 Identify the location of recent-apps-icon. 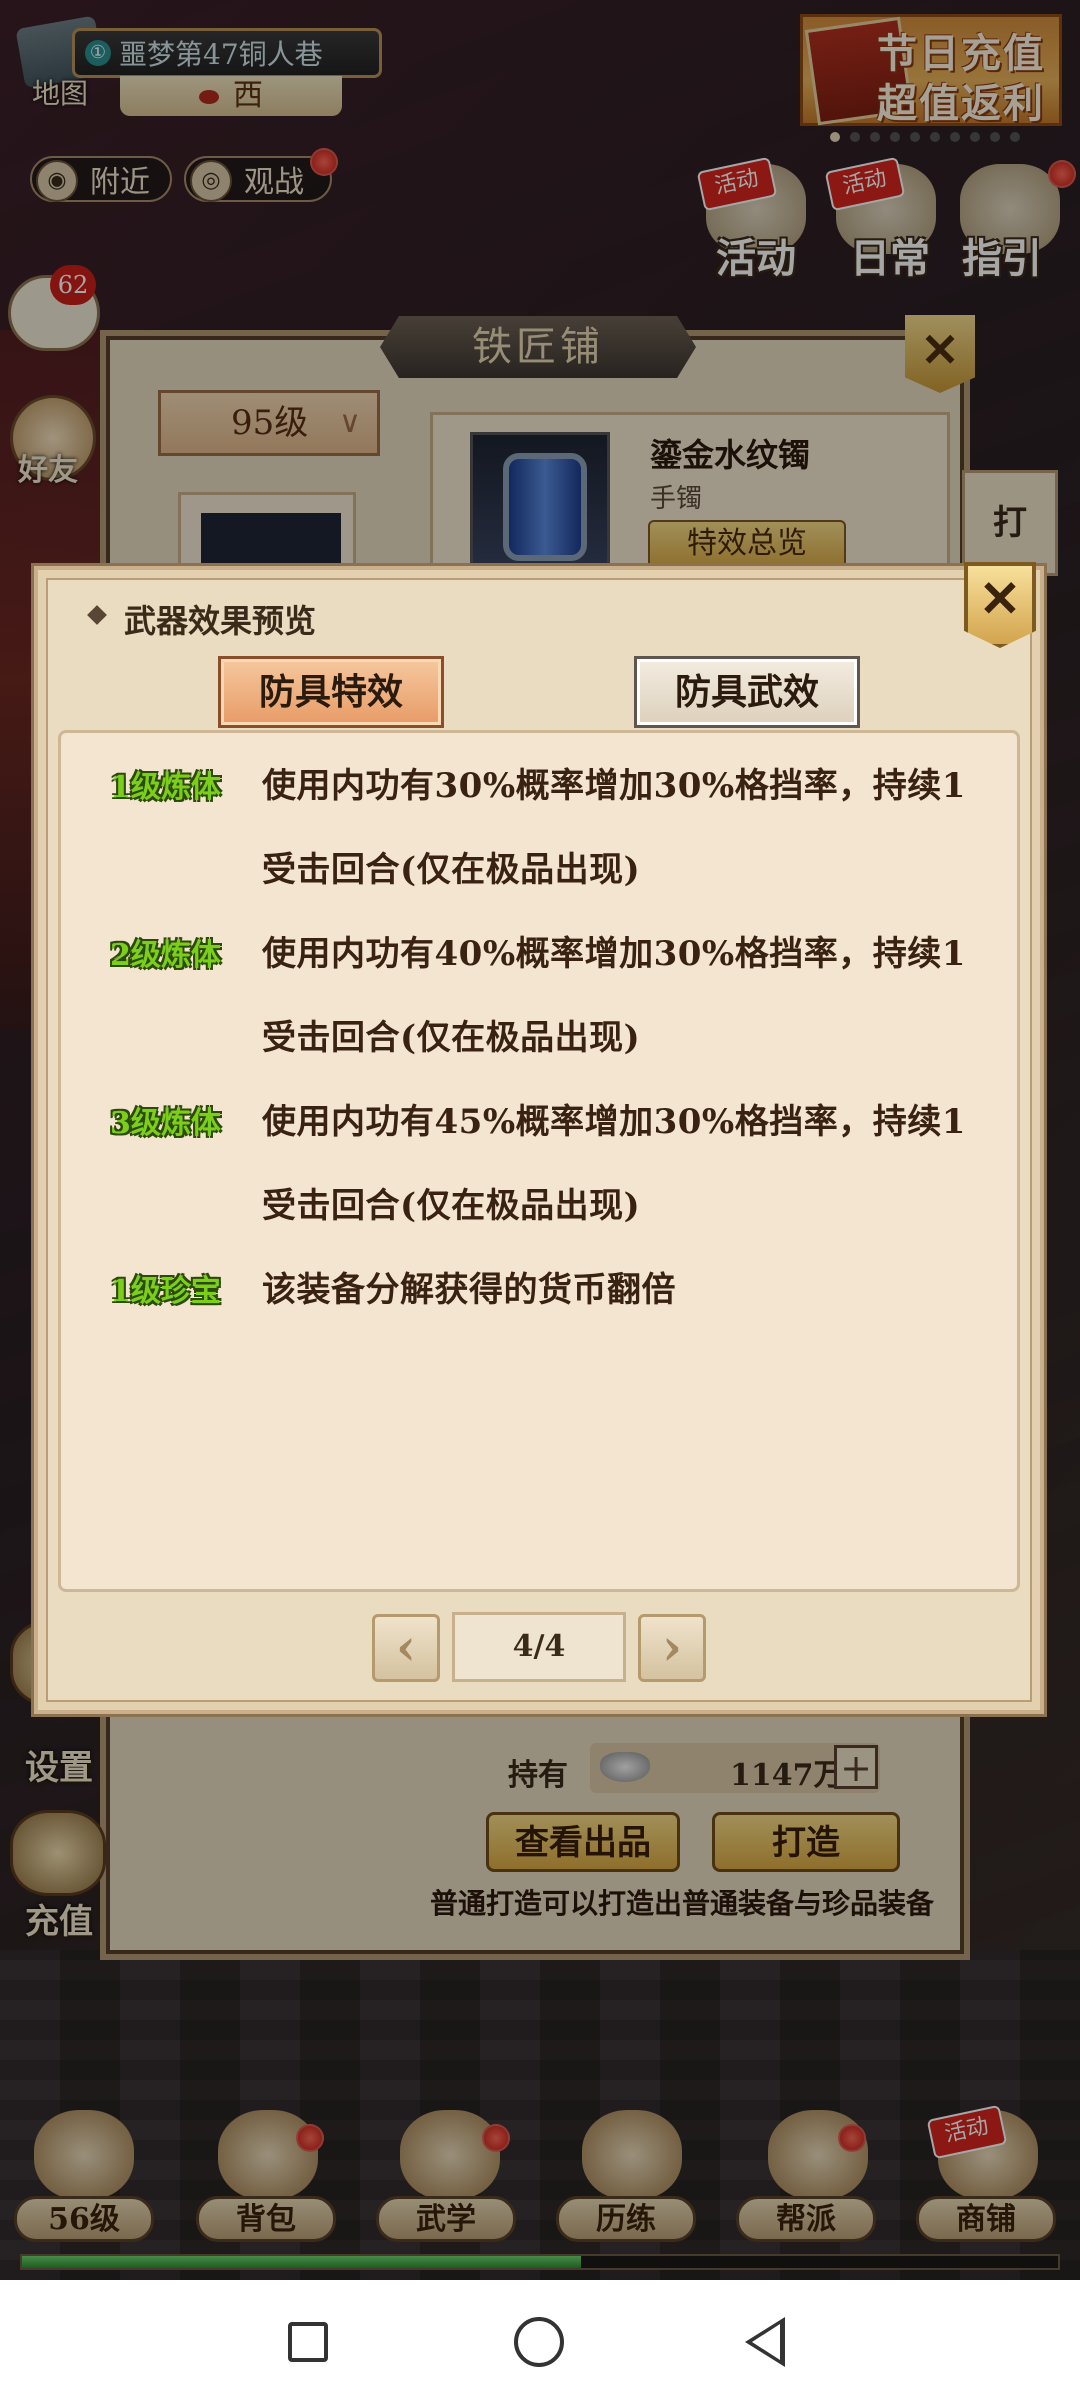
(308, 2342).